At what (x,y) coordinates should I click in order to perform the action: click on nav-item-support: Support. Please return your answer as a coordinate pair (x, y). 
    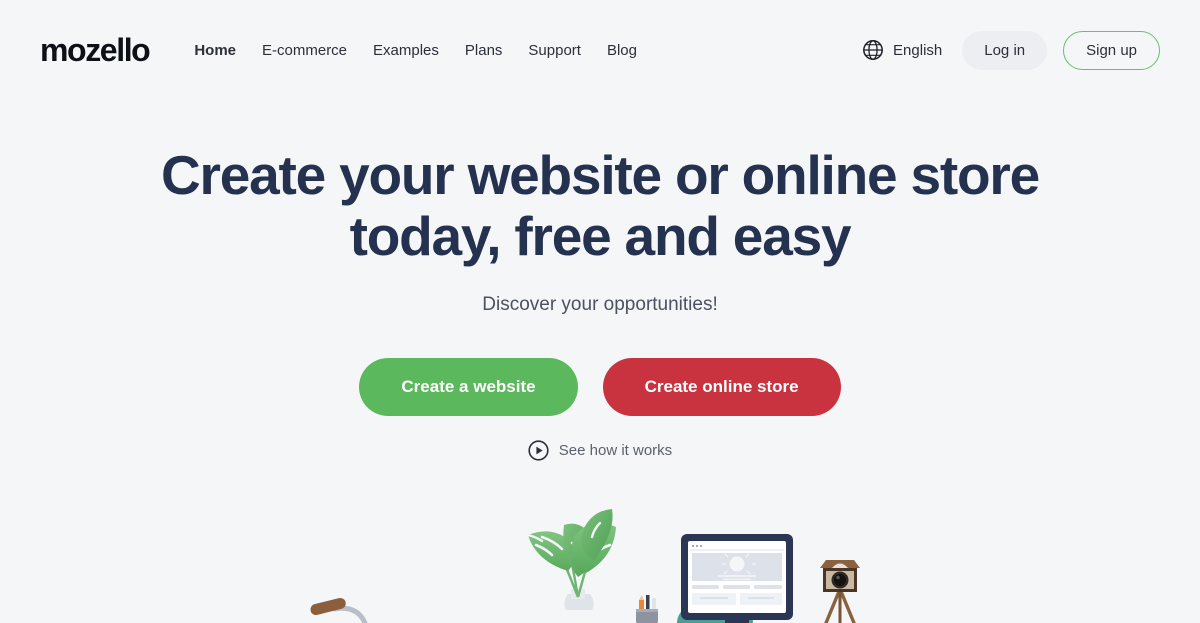
    Looking at the image, I should click on (554, 50).